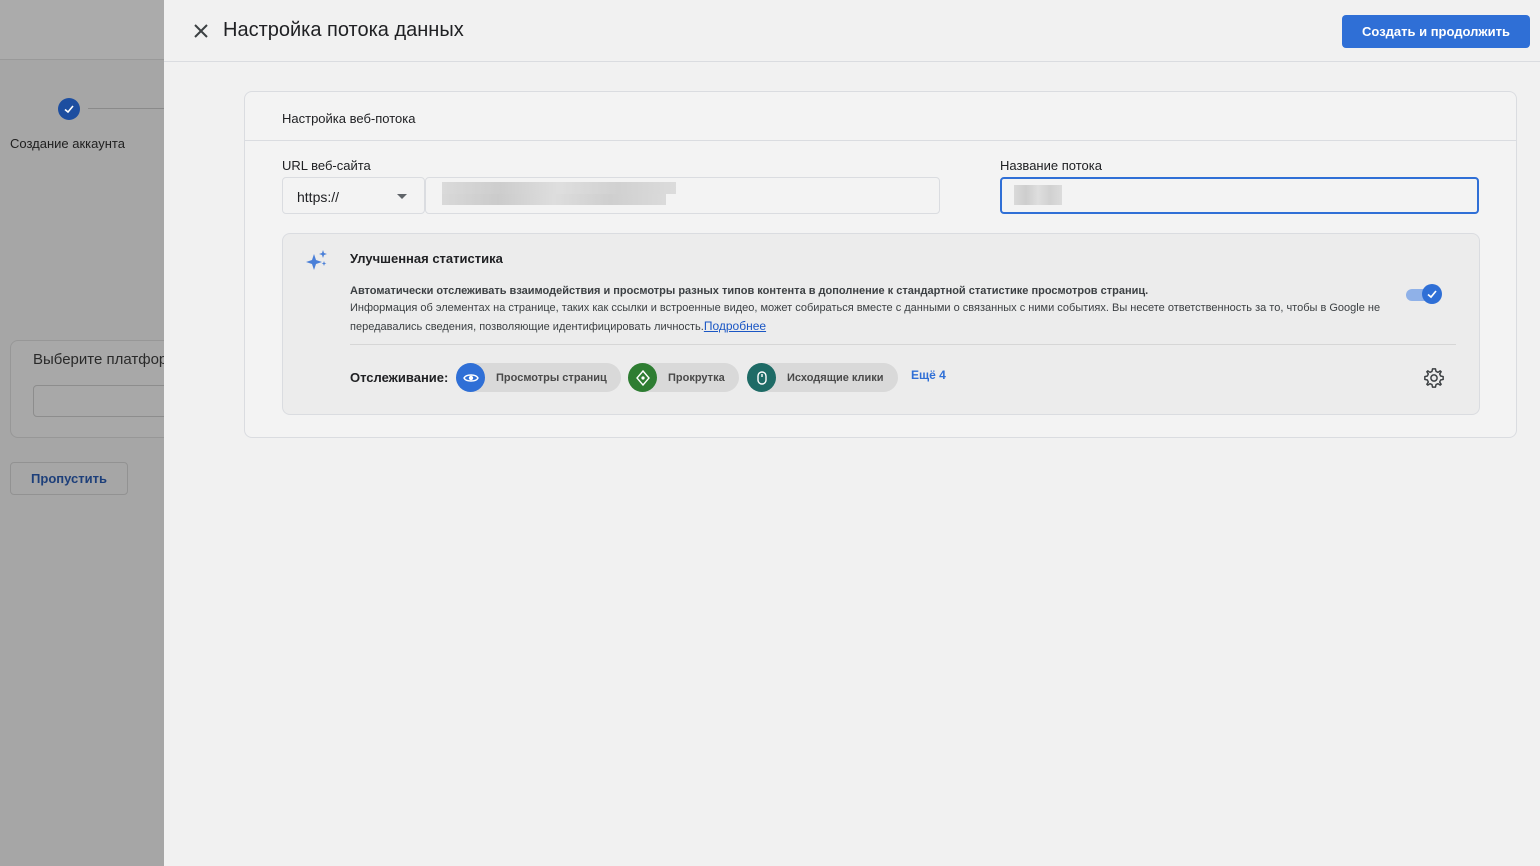 The height and width of the screenshot is (866, 1540). I want to click on step-connector, so click(126, 108).